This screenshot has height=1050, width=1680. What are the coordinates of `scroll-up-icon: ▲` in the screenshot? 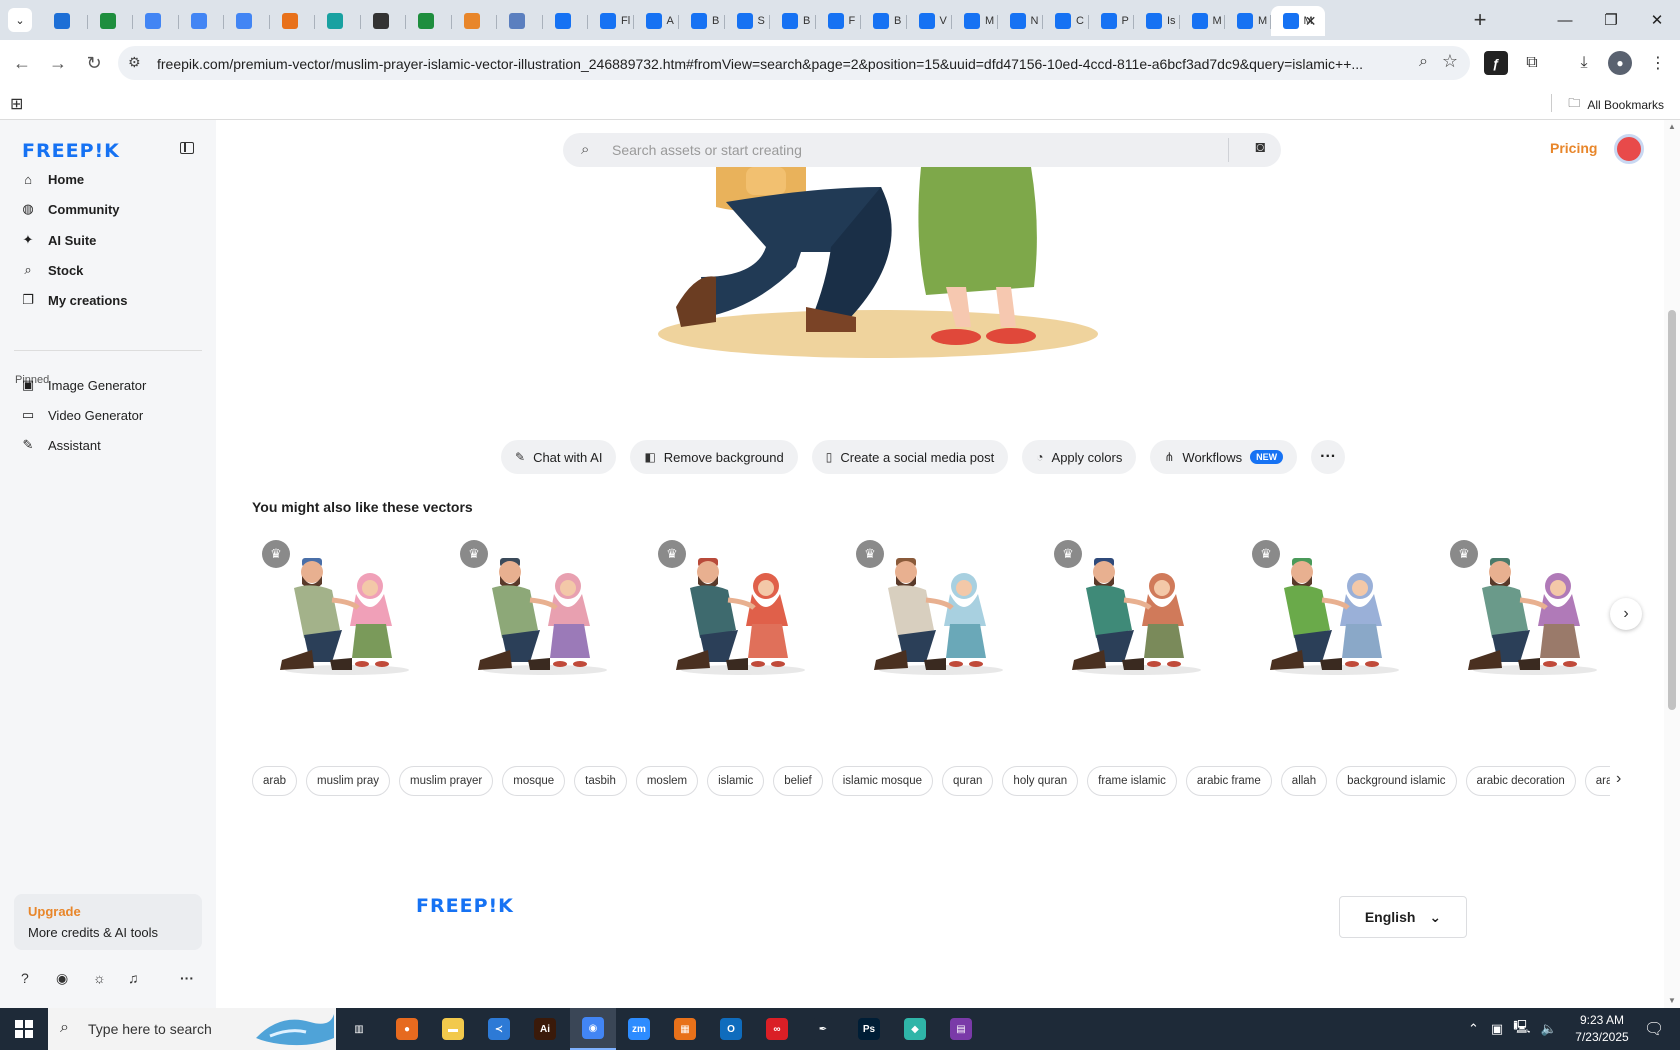 It's located at (1672, 126).